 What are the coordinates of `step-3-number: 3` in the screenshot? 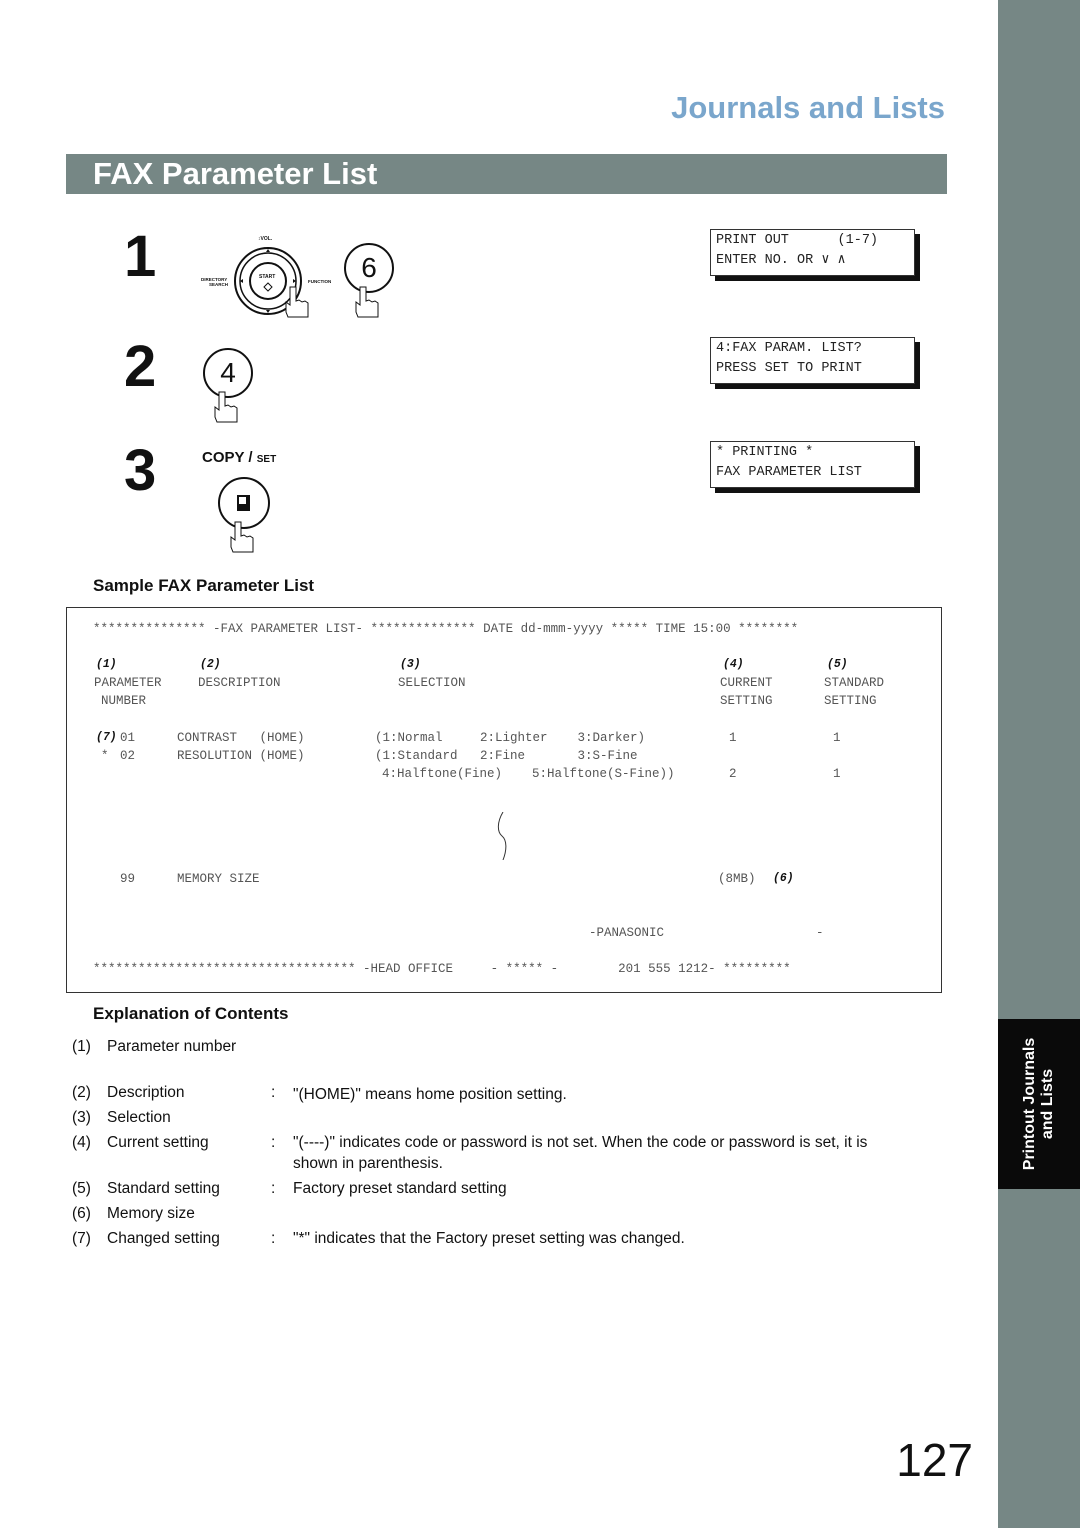 It's located at (140, 470).